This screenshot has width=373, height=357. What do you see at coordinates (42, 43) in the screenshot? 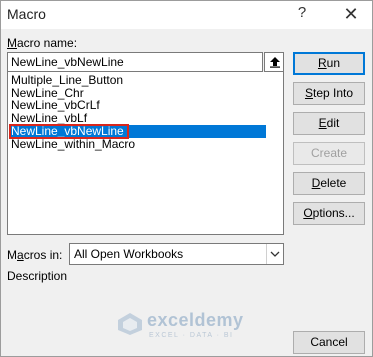
I see `macro-name-label: Macro name:` at bounding box center [42, 43].